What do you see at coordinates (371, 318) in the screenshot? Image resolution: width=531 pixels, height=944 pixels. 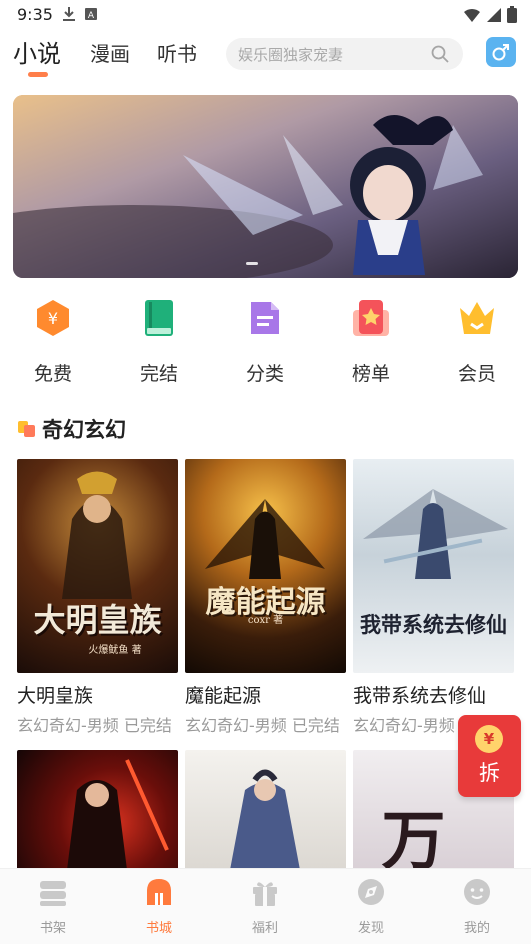 I see `ranking-icon` at bounding box center [371, 318].